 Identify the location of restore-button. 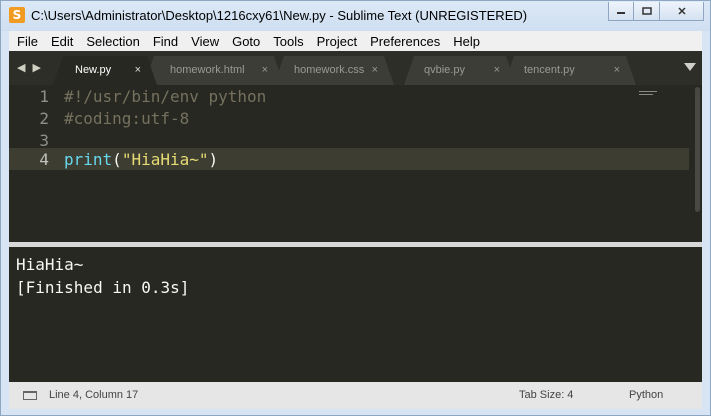
(647, 11).